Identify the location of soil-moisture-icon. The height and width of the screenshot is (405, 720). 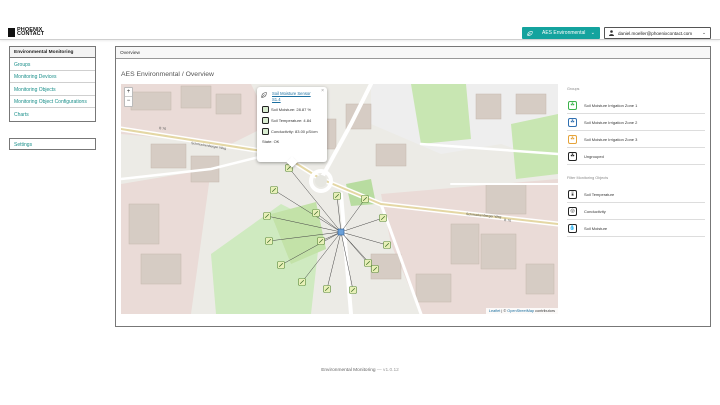
(265, 109).